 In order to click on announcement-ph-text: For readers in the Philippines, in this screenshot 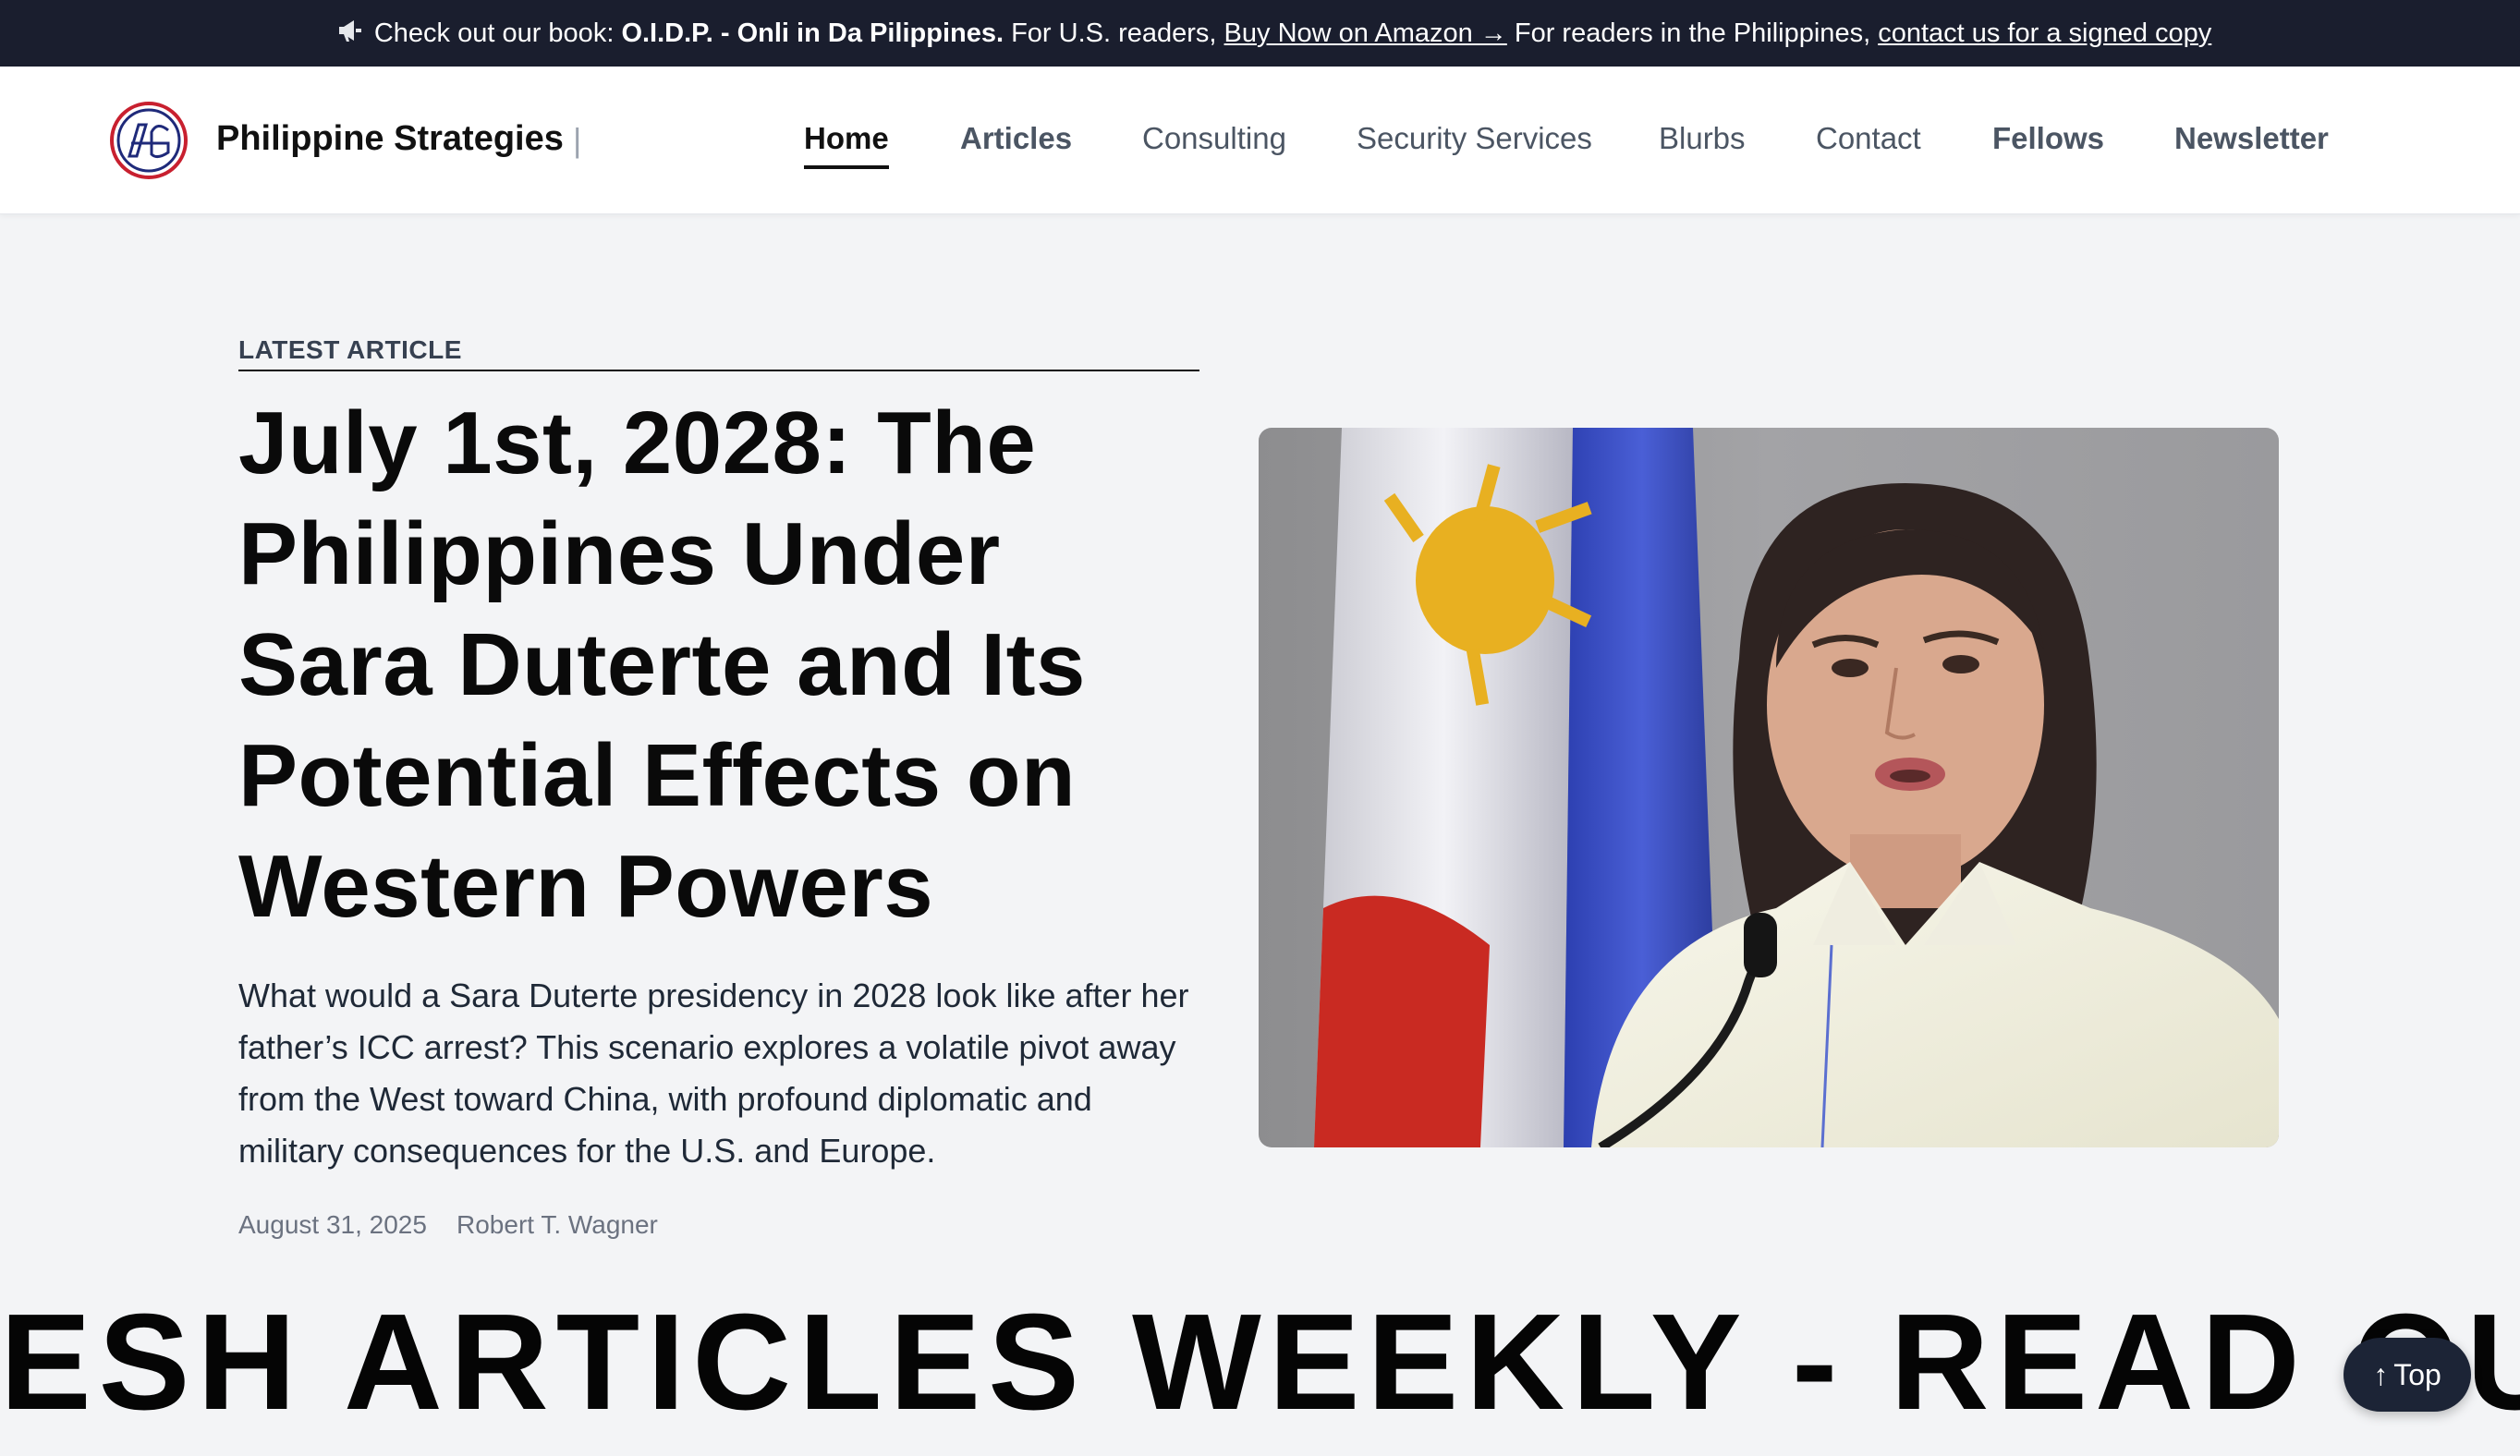, I will do `click(1692, 33)`.